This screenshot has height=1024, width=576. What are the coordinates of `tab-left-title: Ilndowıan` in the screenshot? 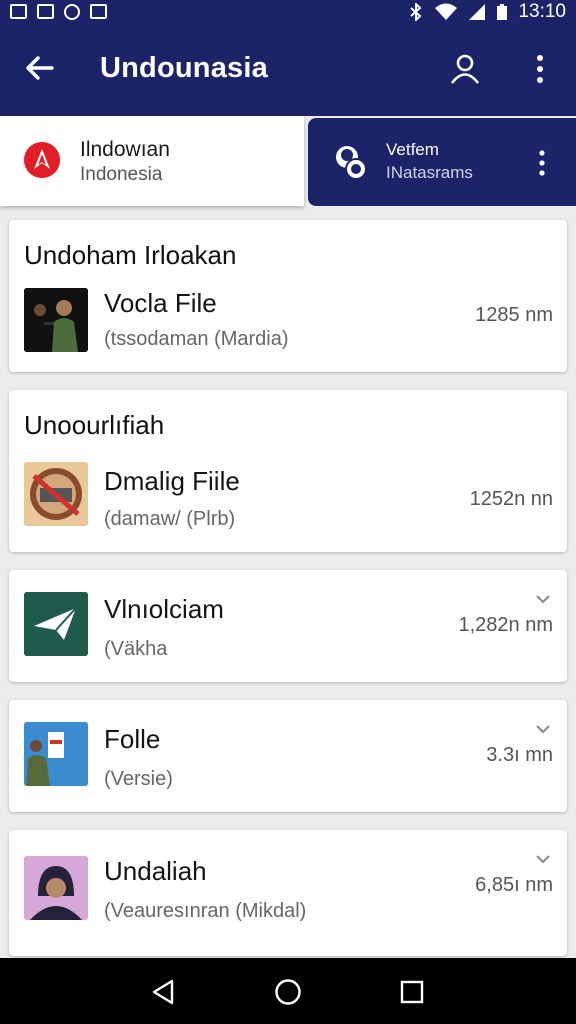 It's located at (125, 149).